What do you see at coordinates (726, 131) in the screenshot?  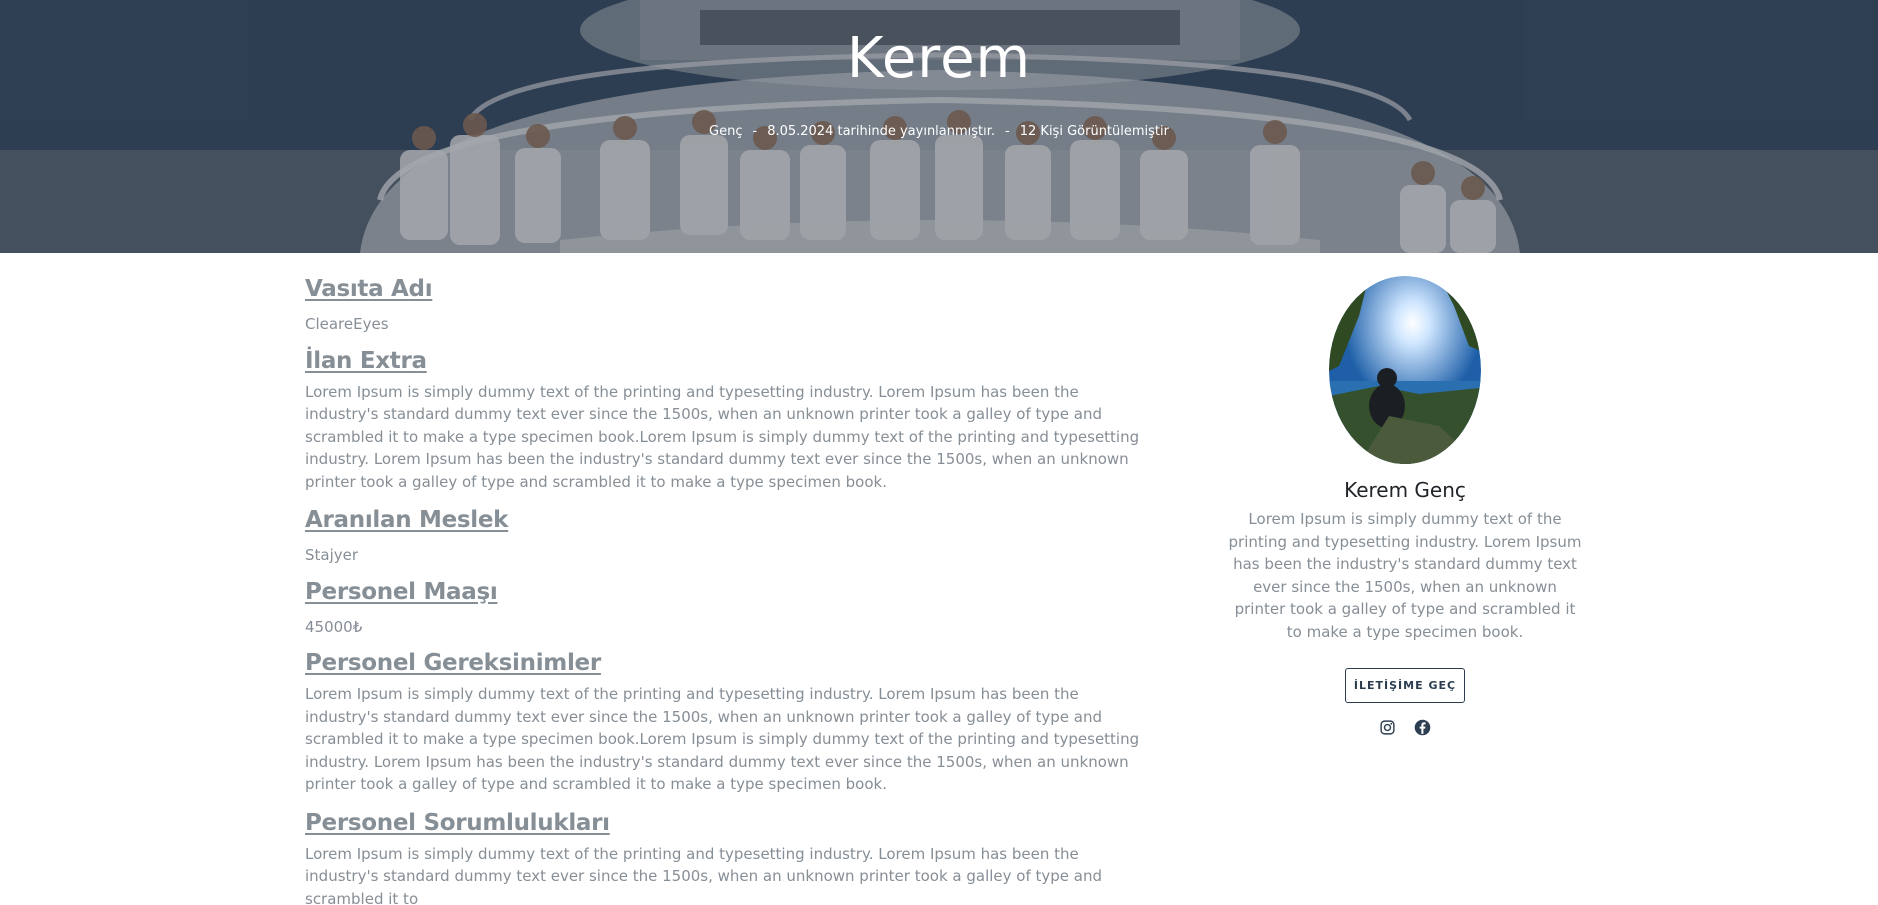 I see `author-name: Genç` at bounding box center [726, 131].